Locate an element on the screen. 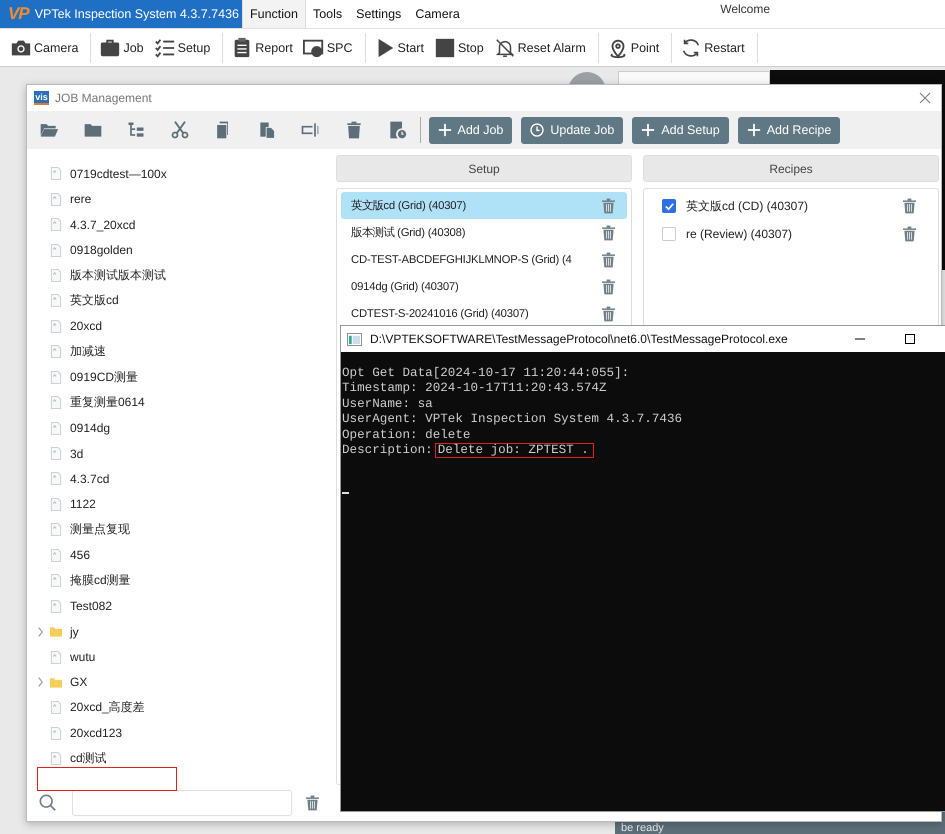  console-line: Opt Get Data[2024-10-17 11:20:44:055]: is located at coordinates (486, 374).